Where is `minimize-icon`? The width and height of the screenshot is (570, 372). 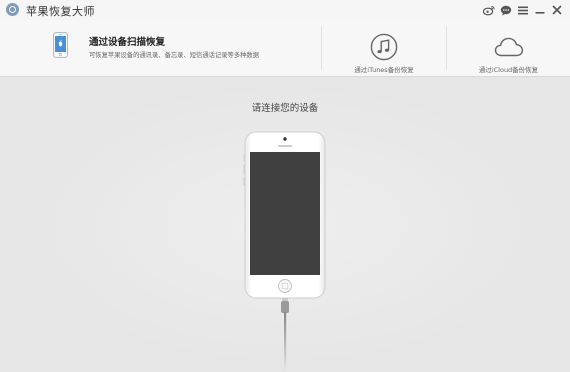
minimize-icon is located at coordinates (540, 10).